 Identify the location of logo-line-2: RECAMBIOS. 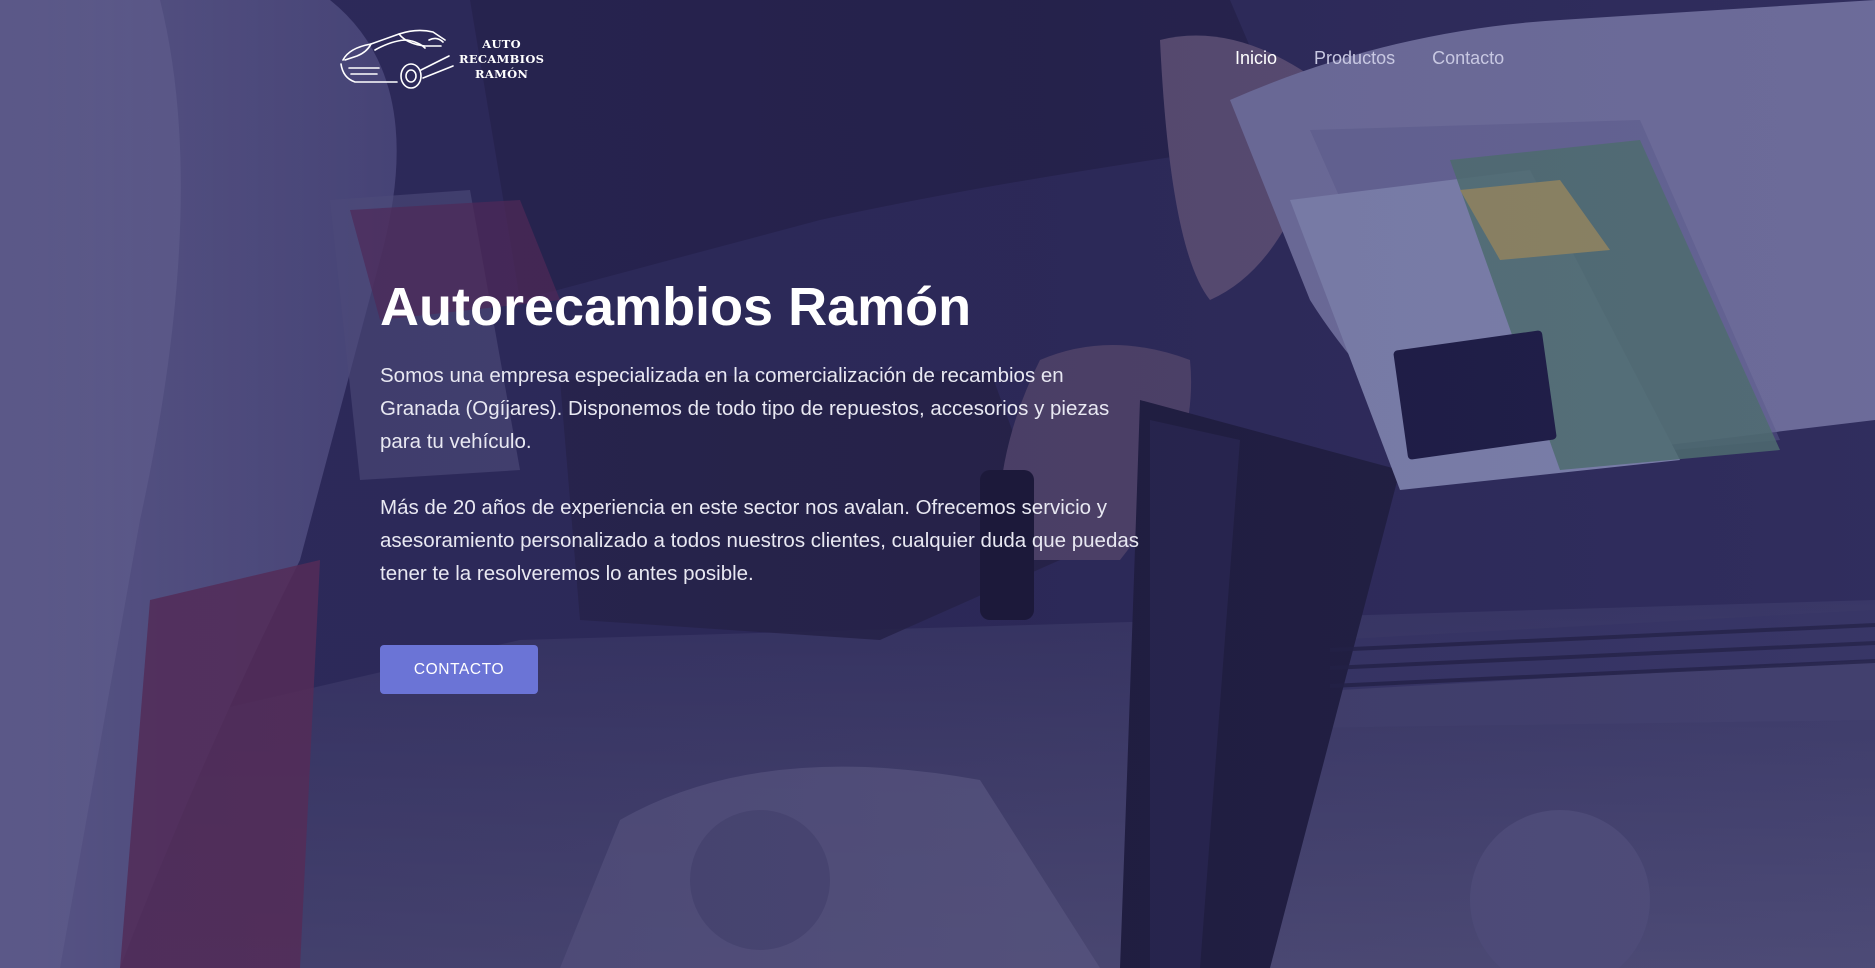
(502, 58).